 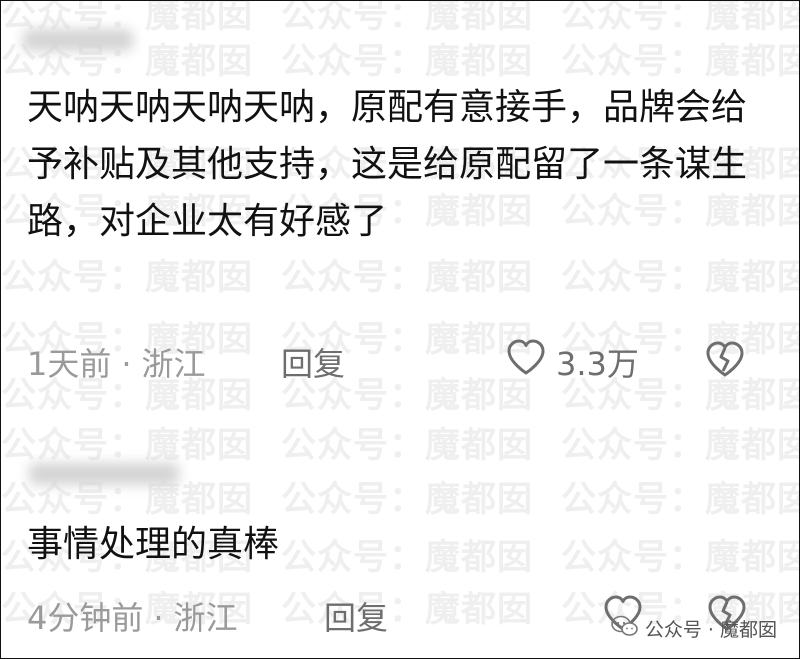 What do you see at coordinates (526, 362) in the screenshot?
I see `heart-outline-icon` at bounding box center [526, 362].